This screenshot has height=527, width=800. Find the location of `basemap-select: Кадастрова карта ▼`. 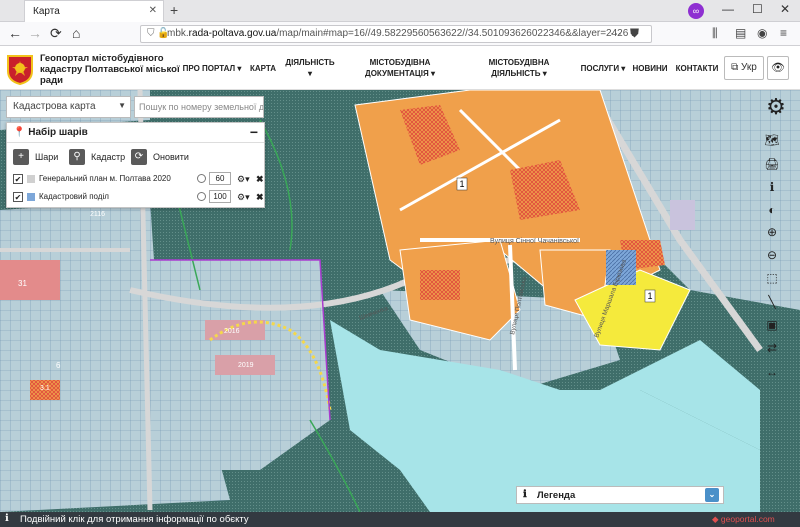

basemap-select: Кадастрова карта ▼ is located at coordinates (68, 107).